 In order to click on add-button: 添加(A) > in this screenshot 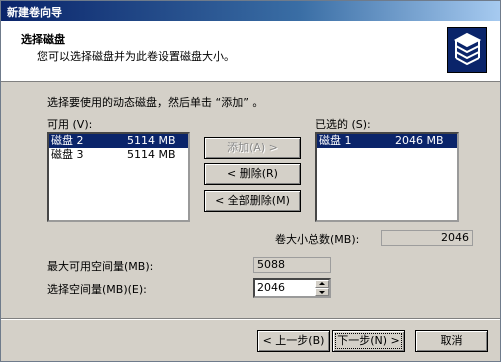, I will do `click(252, 148)`.